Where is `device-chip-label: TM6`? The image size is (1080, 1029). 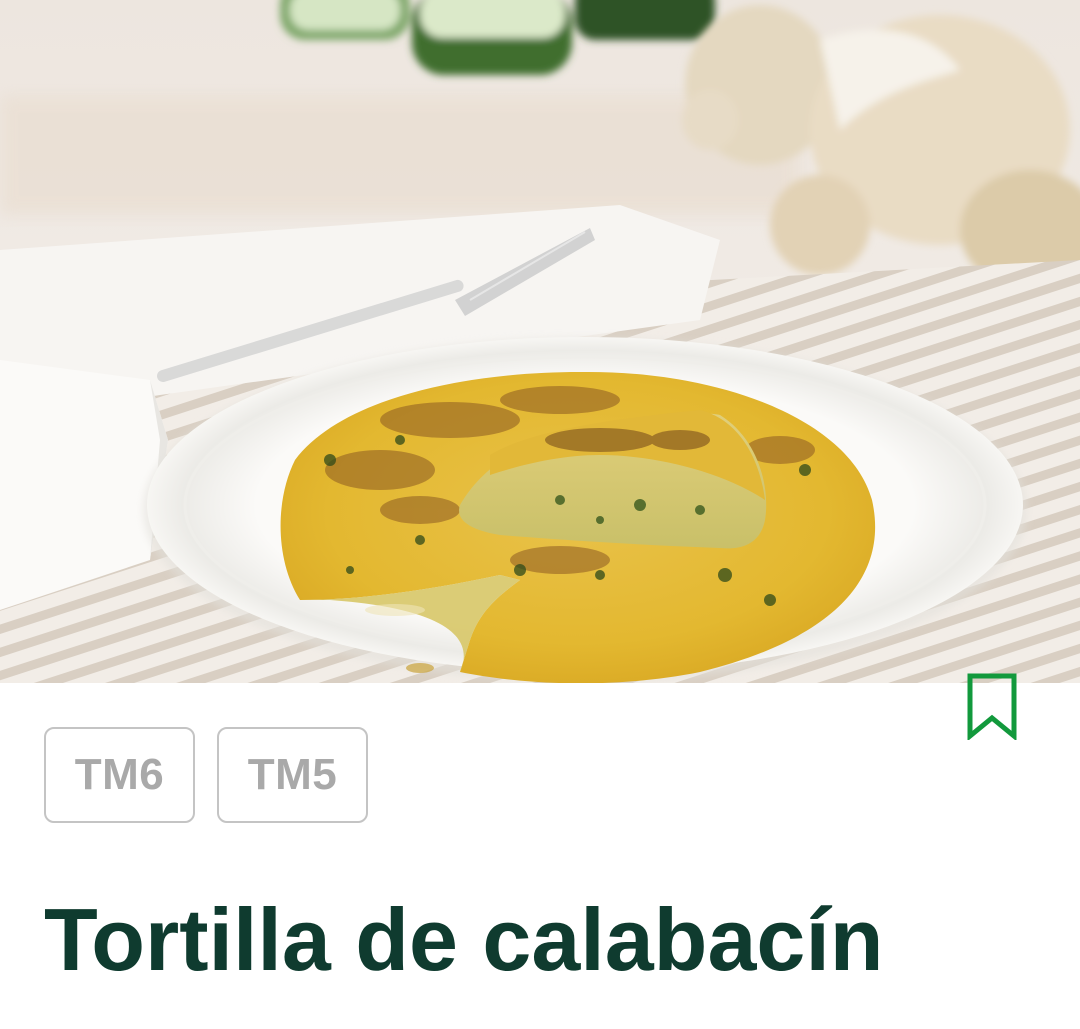
device-chip-label: TM6 is located at coordinates (119, 774).